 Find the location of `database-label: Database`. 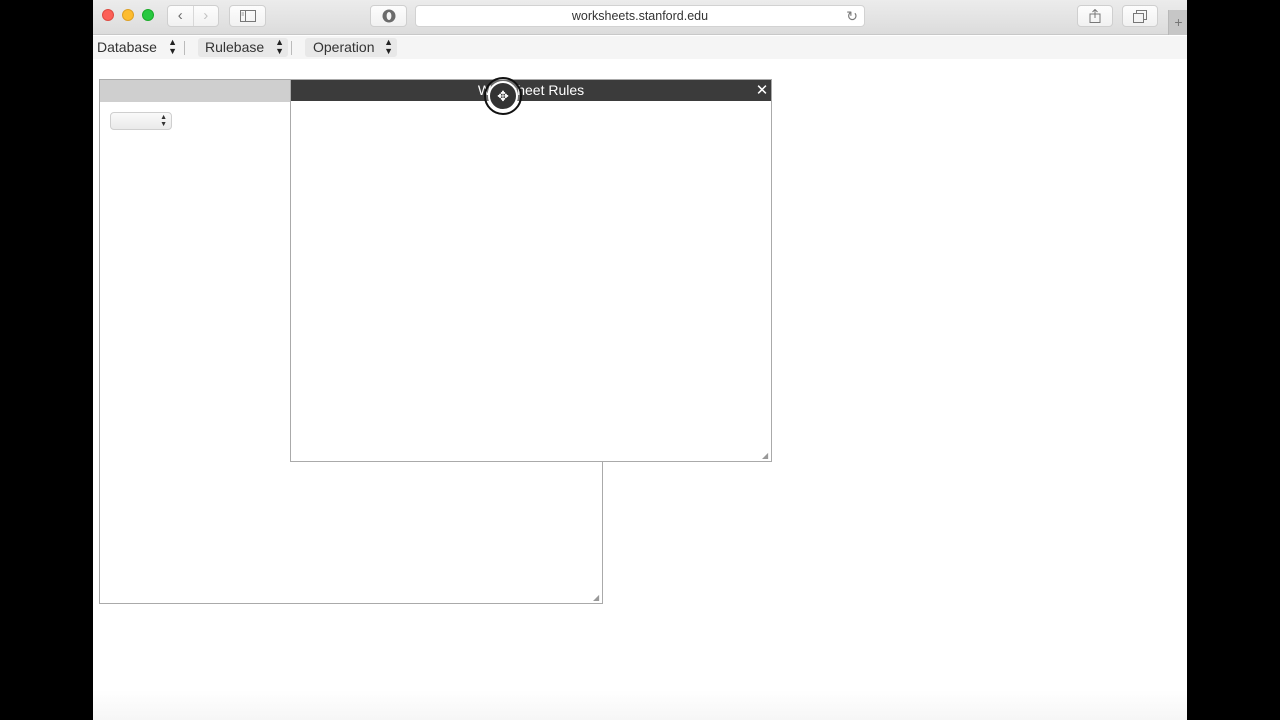

database-label: Database is located at coordinates (127, 47).